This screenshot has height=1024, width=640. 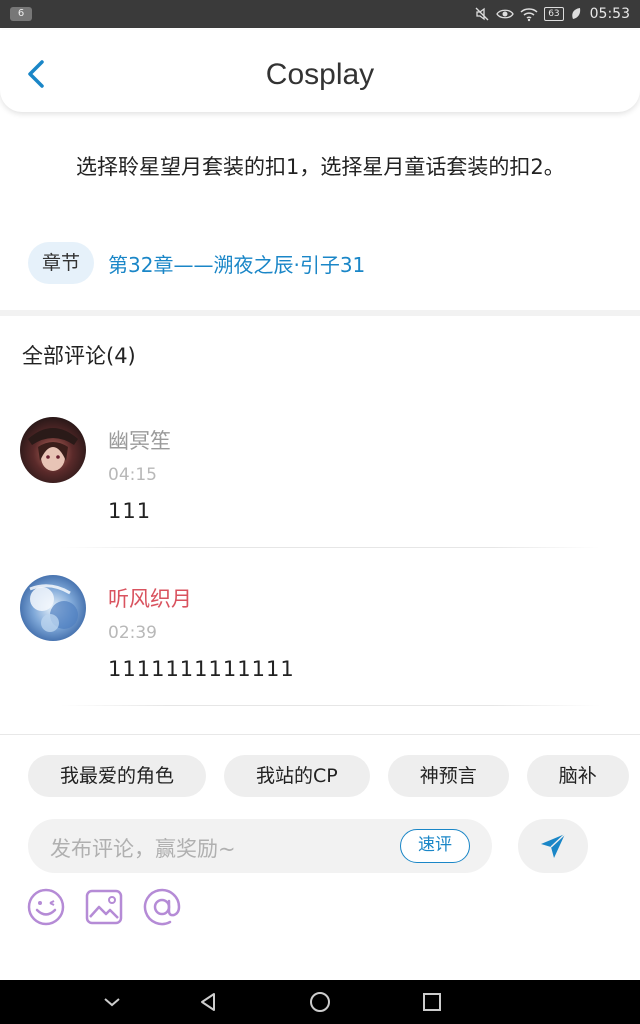 I want to click on send-button, so click(x=553, y=846).